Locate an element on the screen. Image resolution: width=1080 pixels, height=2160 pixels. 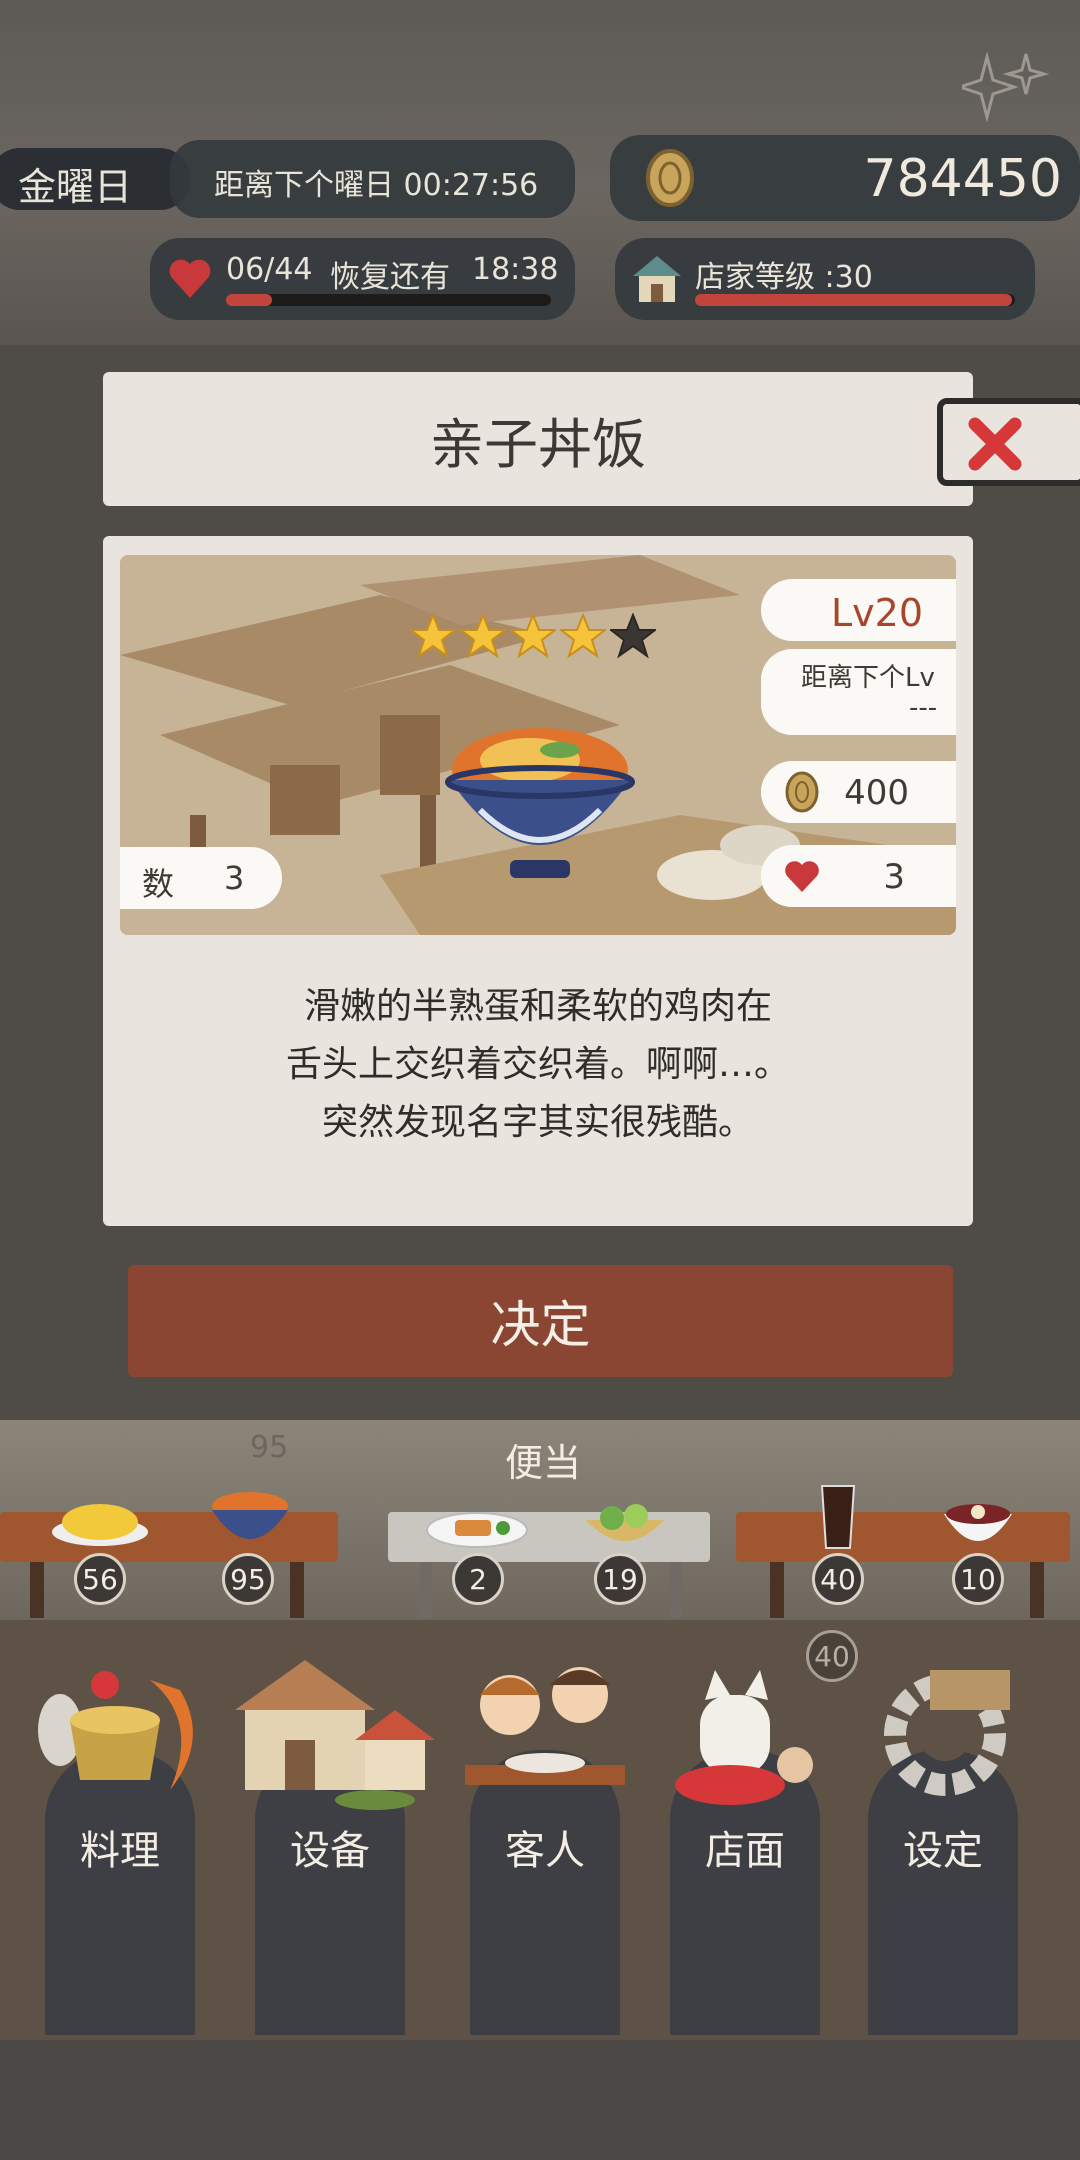
close-button is located at coordinates (1008, 442).